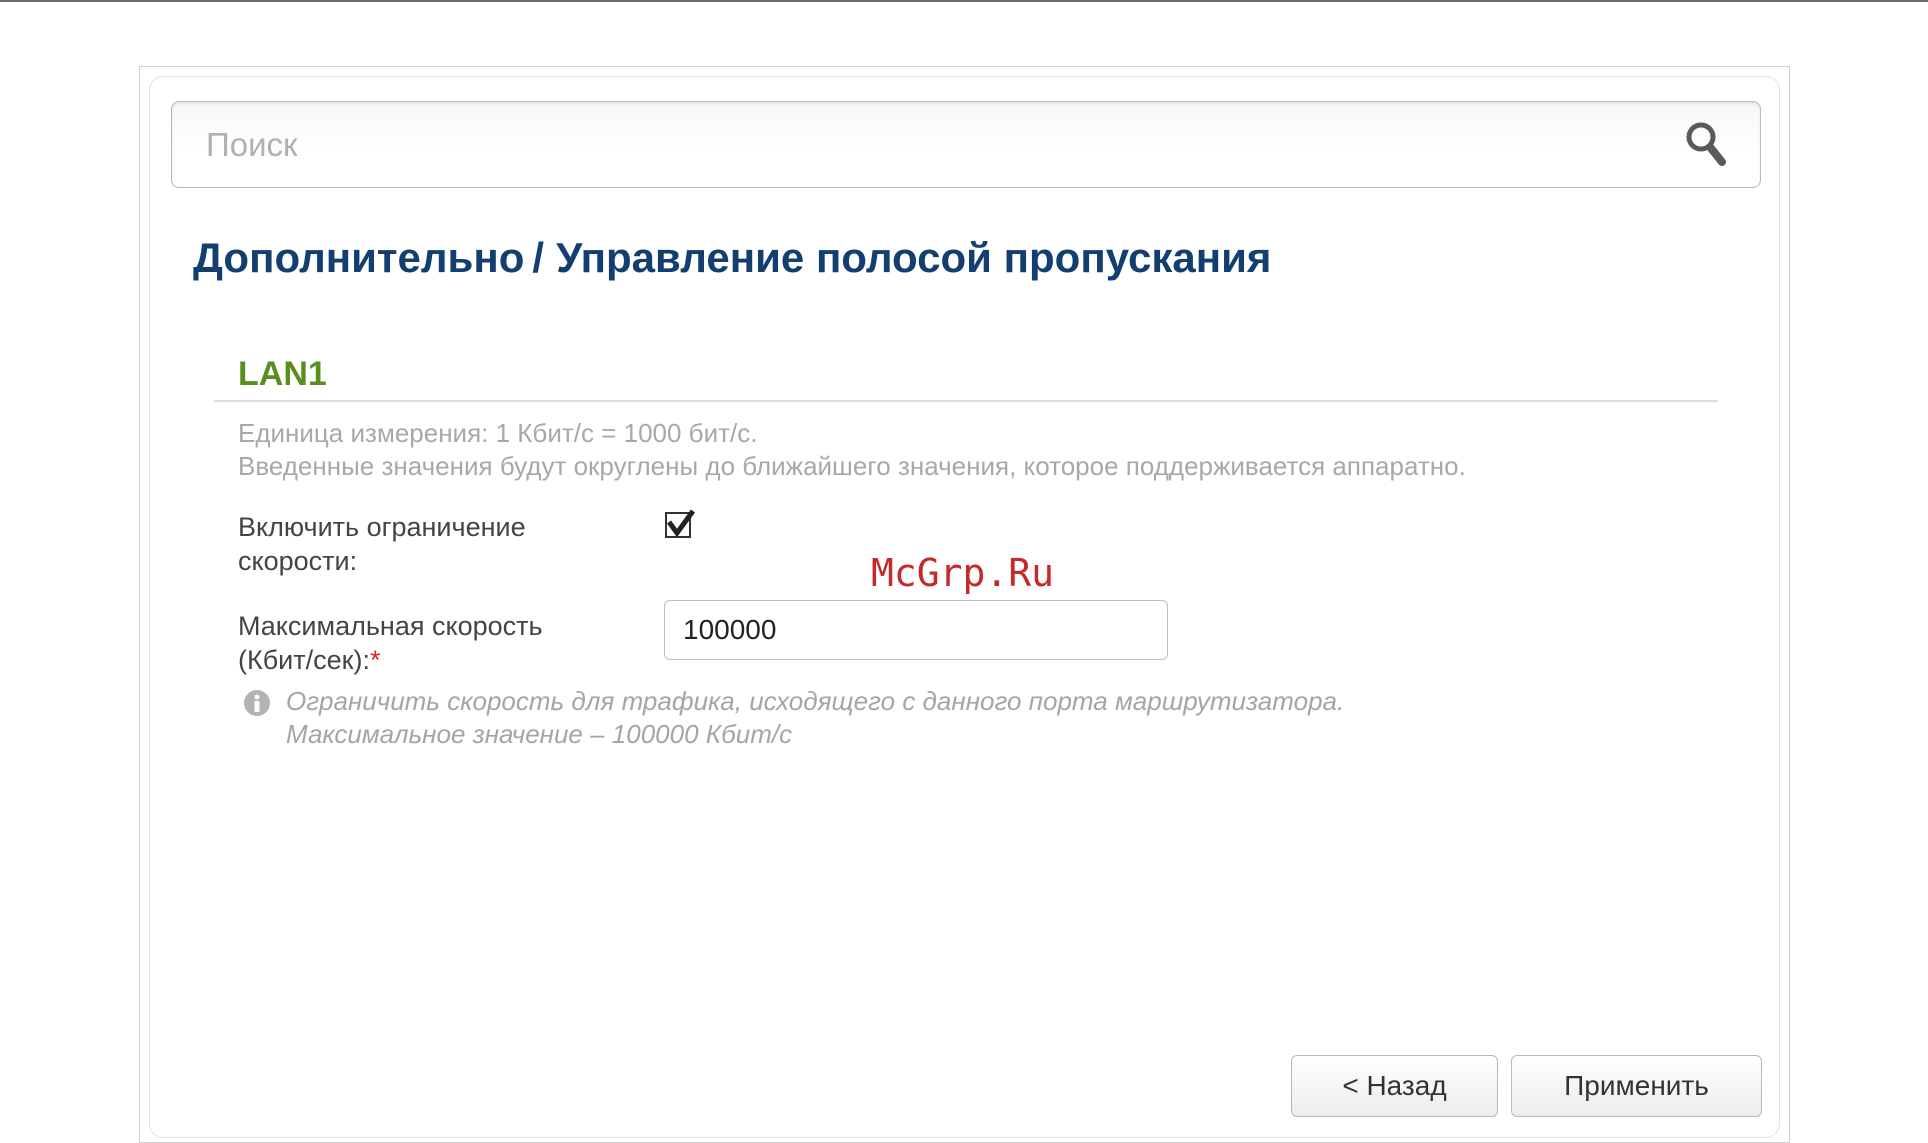  What do you see at coordinates (298, 561) in the screenshot?
I see `enable-limit-label-line2: скорости:` at bounding box center [298, 561].